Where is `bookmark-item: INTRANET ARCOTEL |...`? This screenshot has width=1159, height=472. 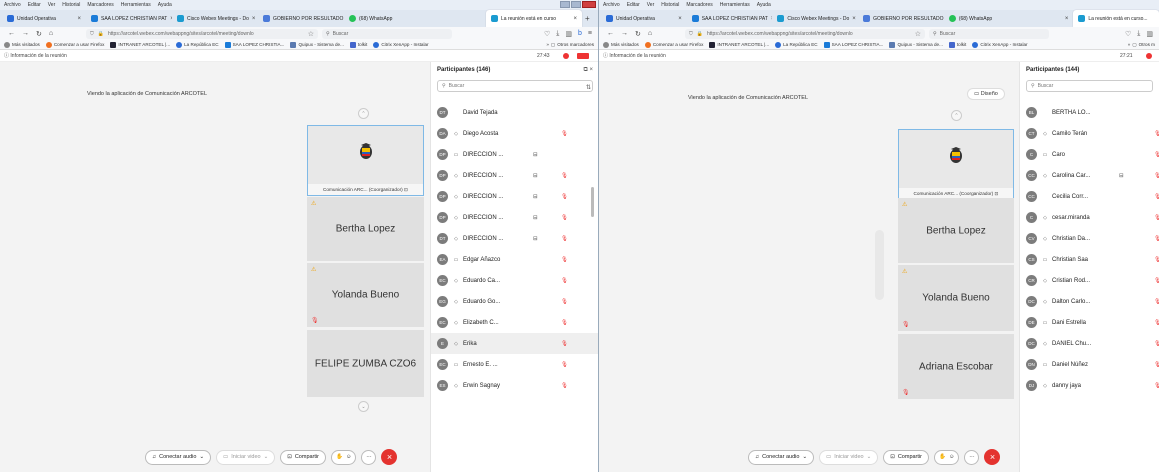 bookmark-item: INTRANET ARCOTEL |... is located at coordinates (739, 44).